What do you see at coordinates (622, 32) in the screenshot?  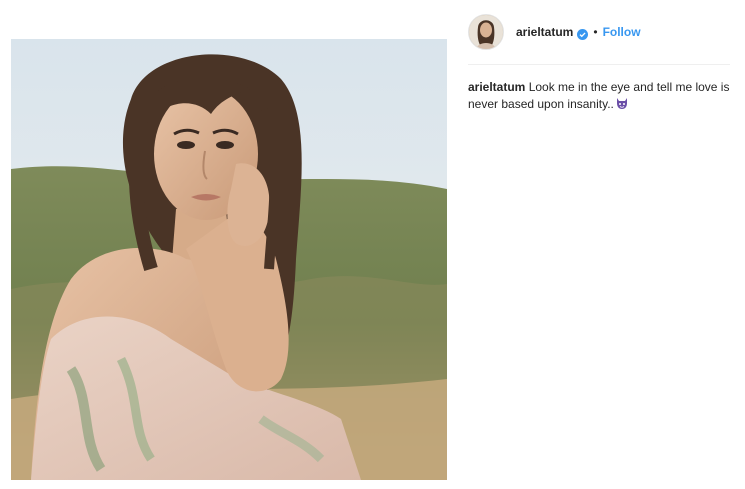 I see `follow-button: Follow` at bounding box center [622, 32].